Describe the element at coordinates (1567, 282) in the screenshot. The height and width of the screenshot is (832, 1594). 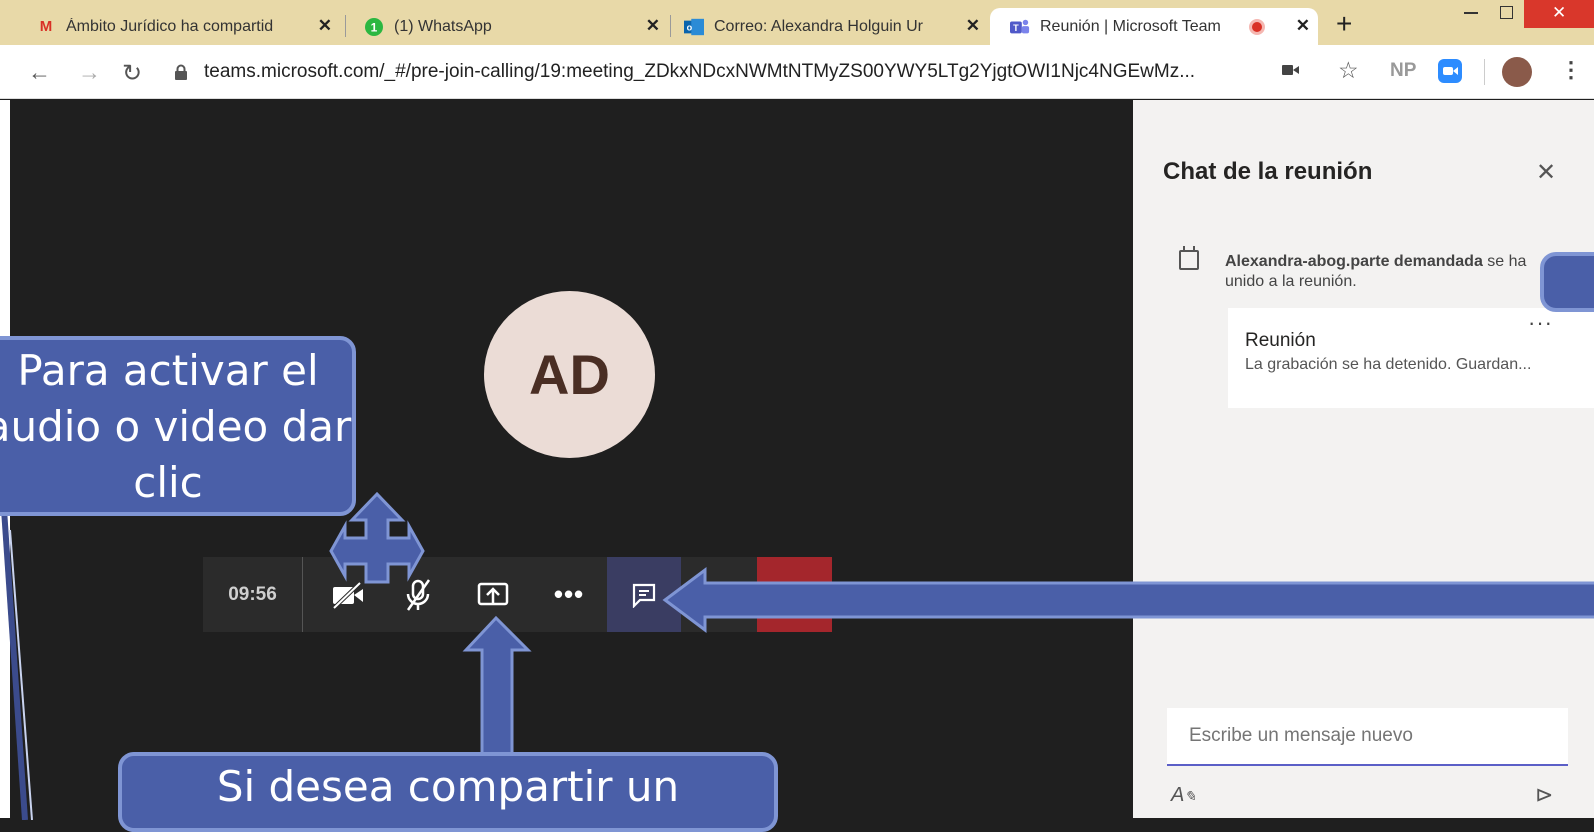
I see `callout-chat-edge` at that location.